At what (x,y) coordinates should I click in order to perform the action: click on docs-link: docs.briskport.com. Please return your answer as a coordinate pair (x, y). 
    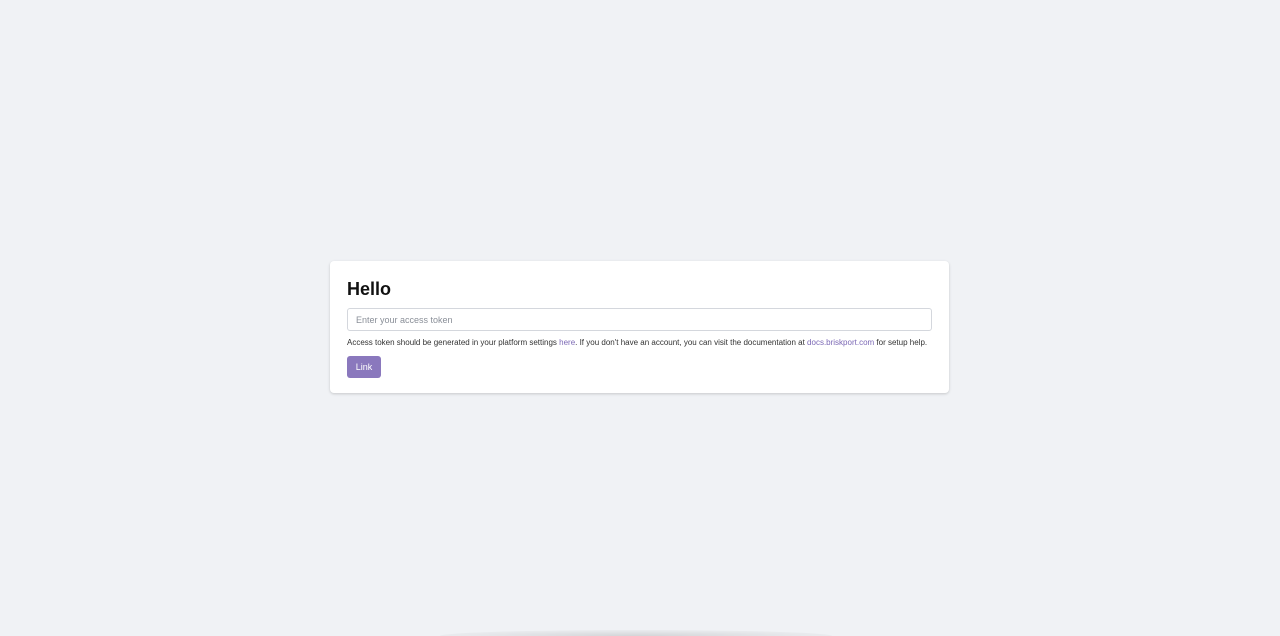
    Looking at the image, I should click on (840, 342).